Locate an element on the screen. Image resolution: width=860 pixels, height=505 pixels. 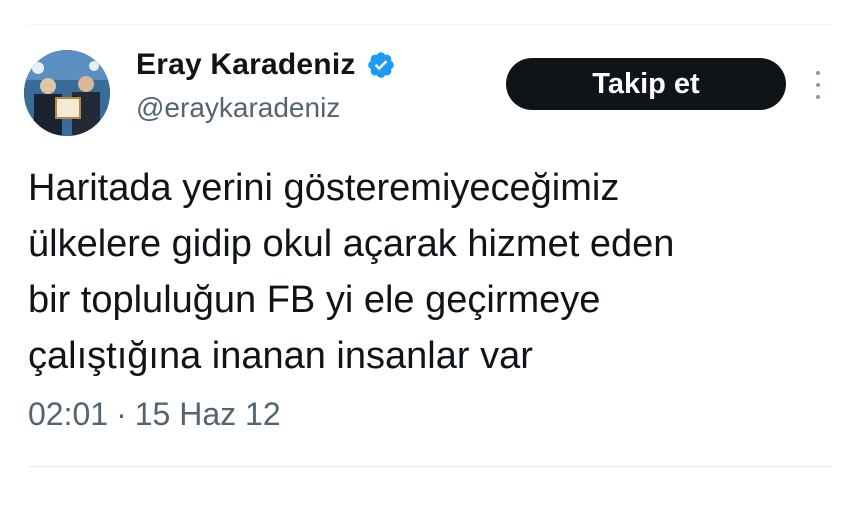
author-handle: @eraykaradeniz is located at coordinates (238, 108).